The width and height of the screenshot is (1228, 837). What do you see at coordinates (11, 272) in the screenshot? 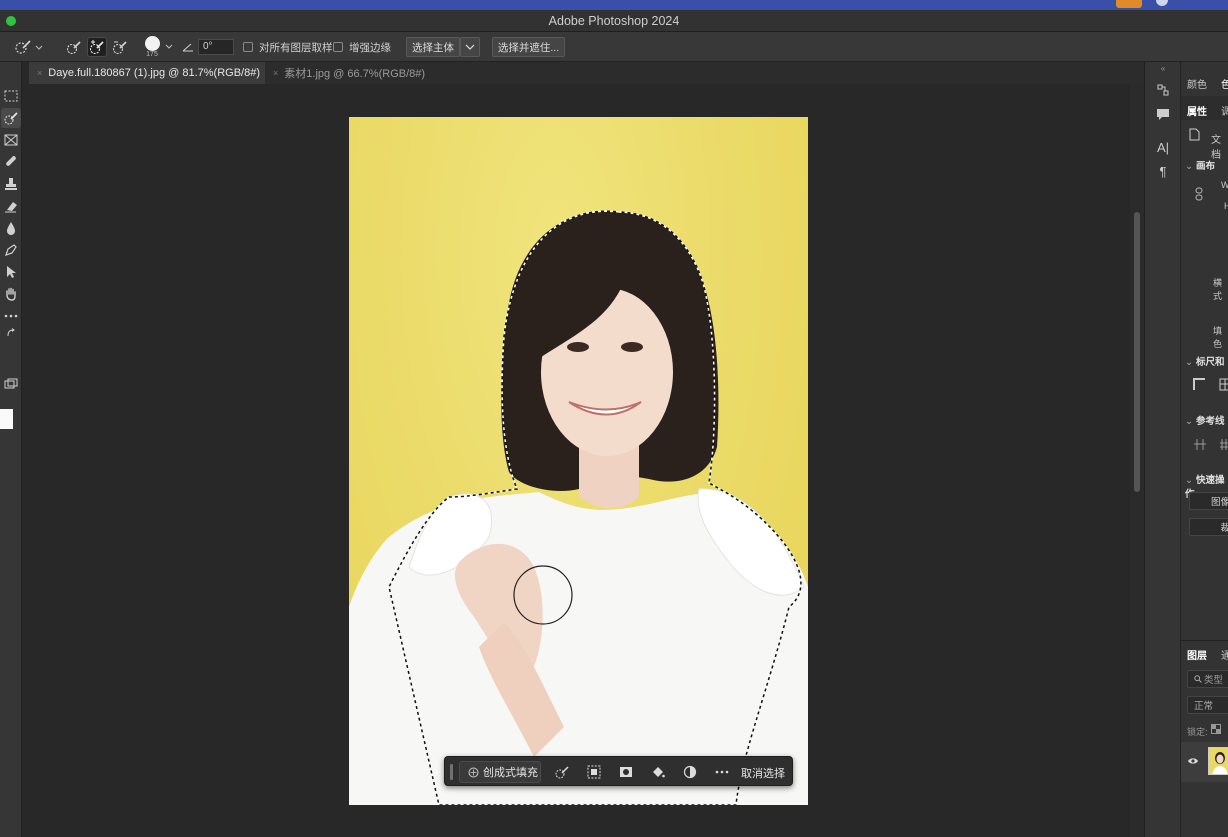
I see `path-selection-tool-icon` at bounding box center [11, 272].